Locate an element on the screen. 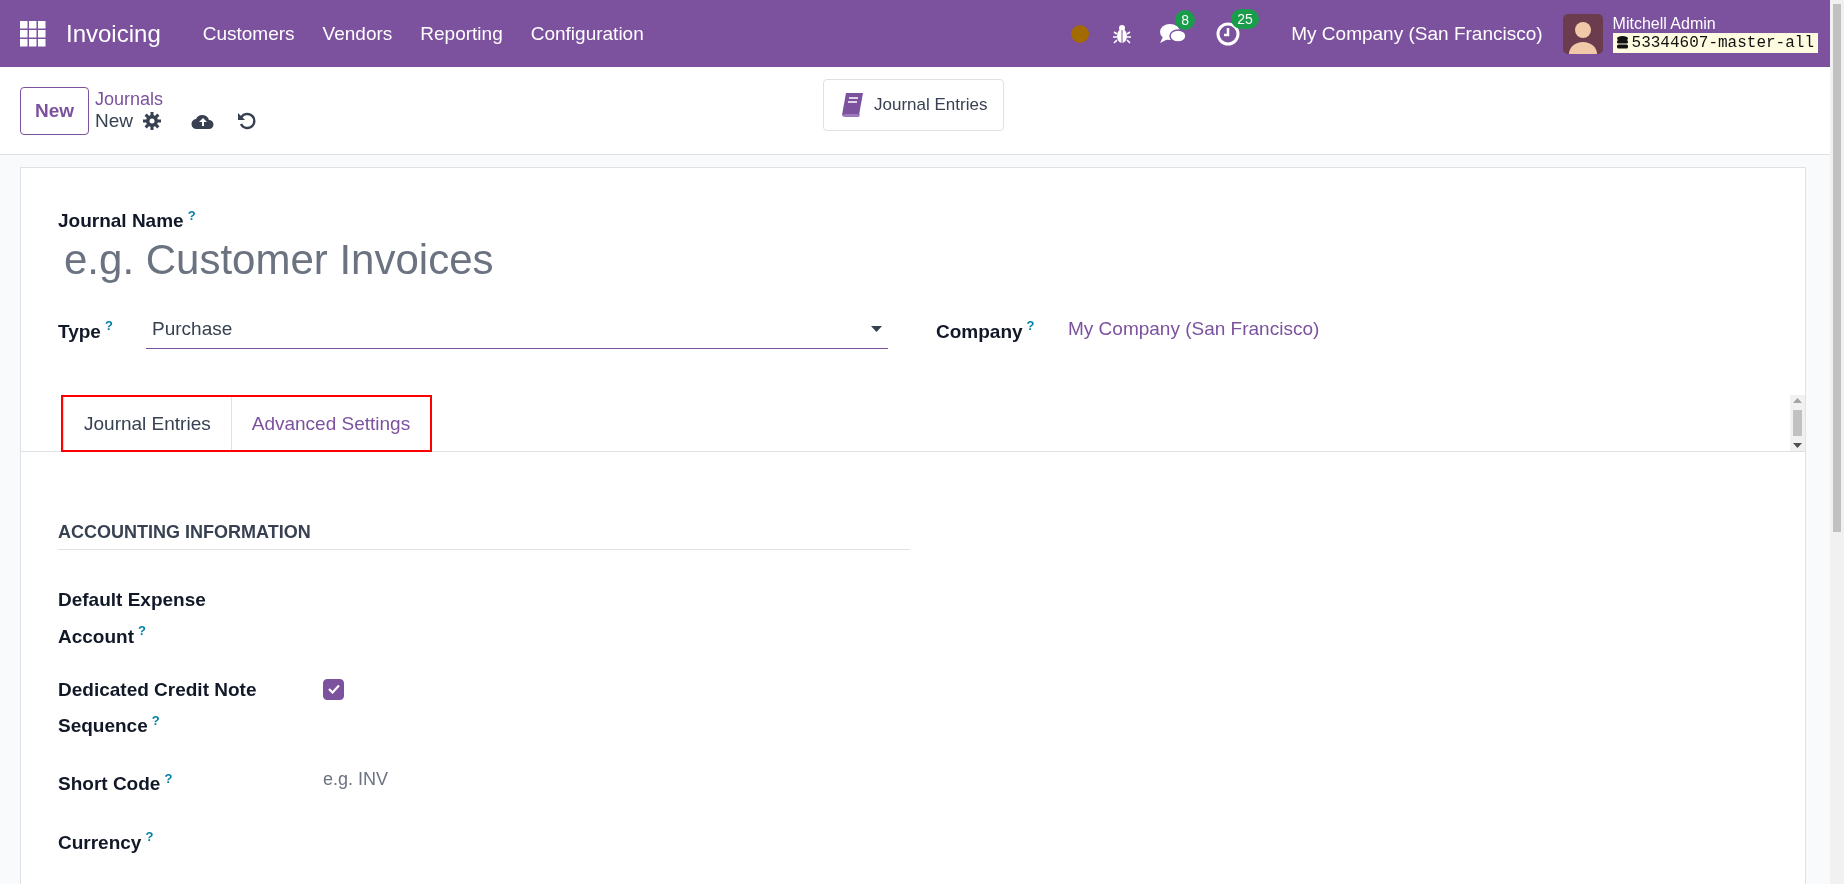 Image resolution: width=1844 pixels, height=884 pixels. checkbox is located at coordinates (333, 689).